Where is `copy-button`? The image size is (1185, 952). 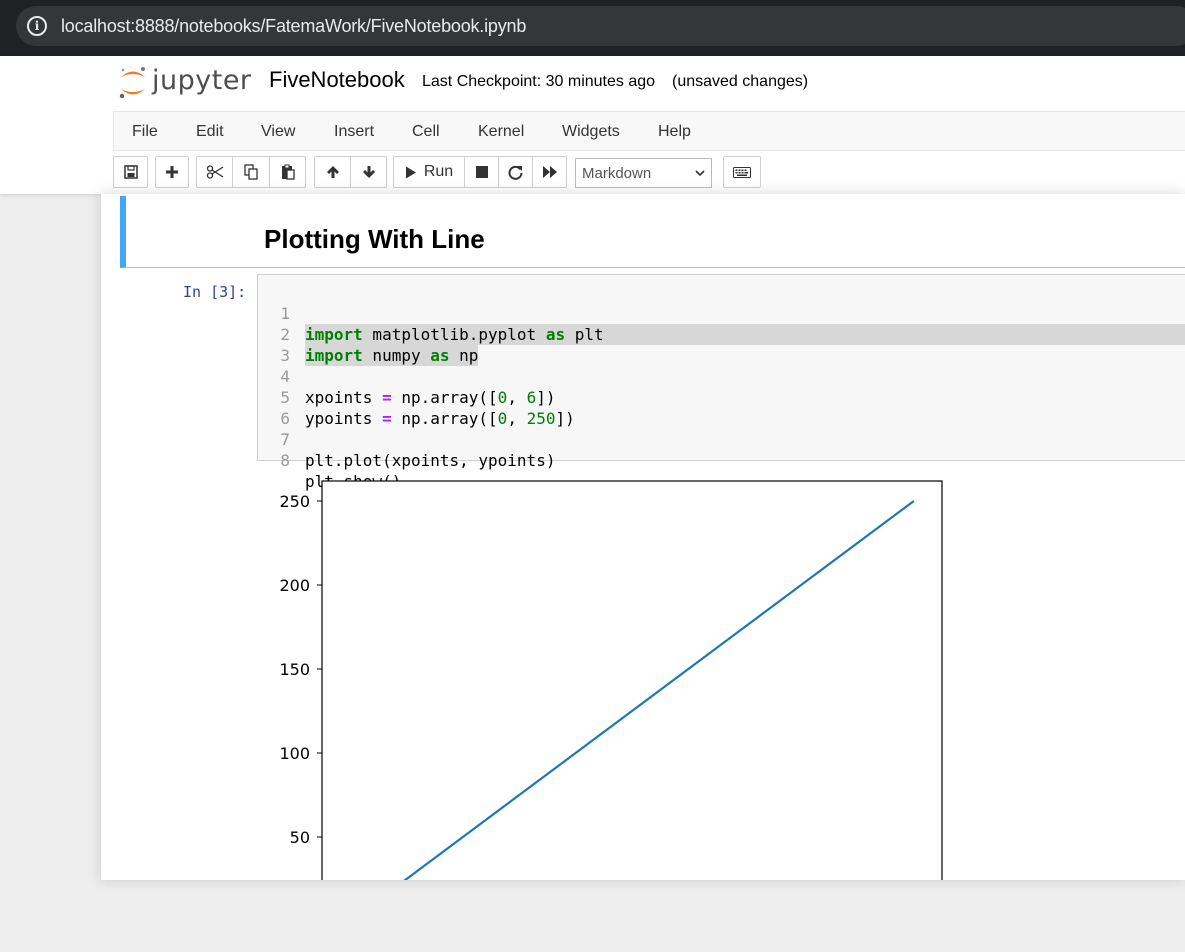
copy-button is located at coordinates (251, 172).